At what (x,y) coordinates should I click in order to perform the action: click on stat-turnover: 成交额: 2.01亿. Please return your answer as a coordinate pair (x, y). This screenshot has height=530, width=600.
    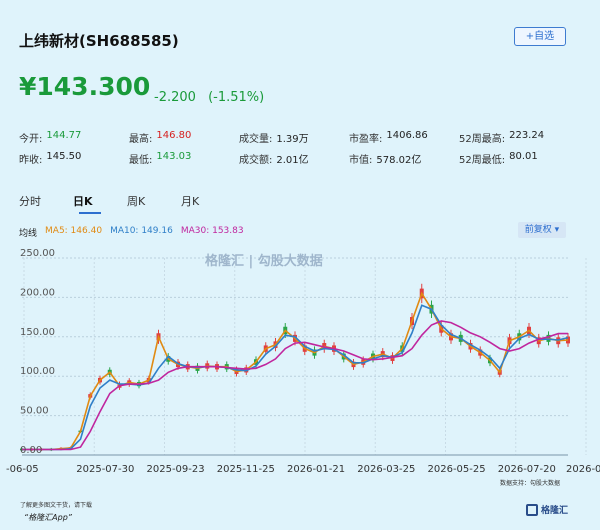
    Looking at the image, I should click on (274, 160).